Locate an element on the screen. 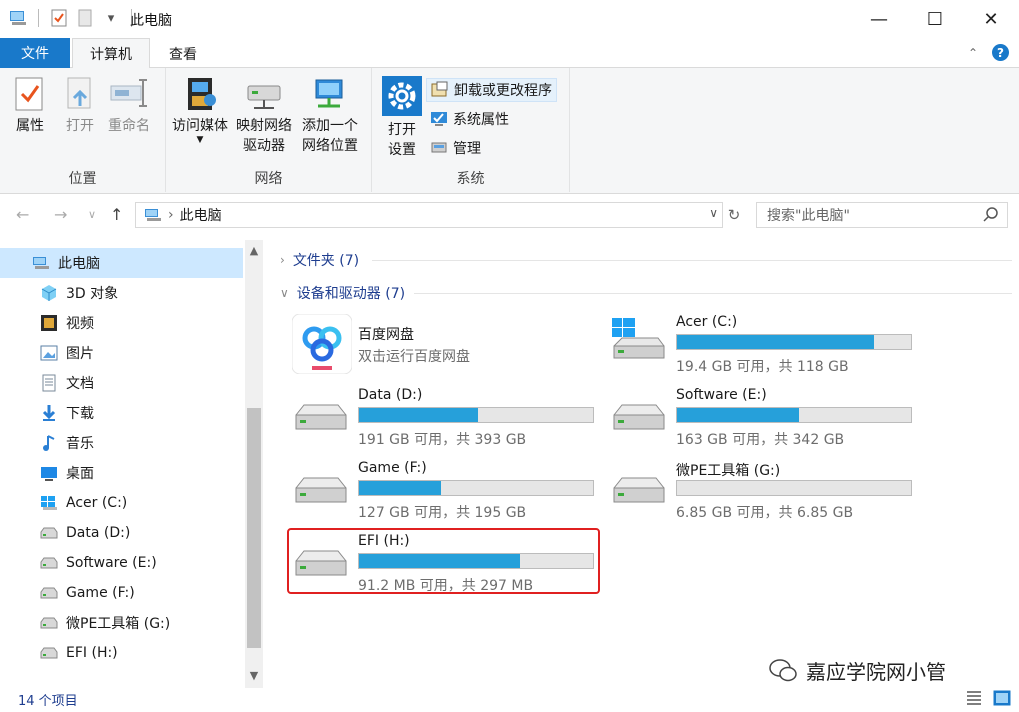 The width and height of the screenshot is (1019, 712). drive-name: Acer (C:) is located at coordinates (707, 322).